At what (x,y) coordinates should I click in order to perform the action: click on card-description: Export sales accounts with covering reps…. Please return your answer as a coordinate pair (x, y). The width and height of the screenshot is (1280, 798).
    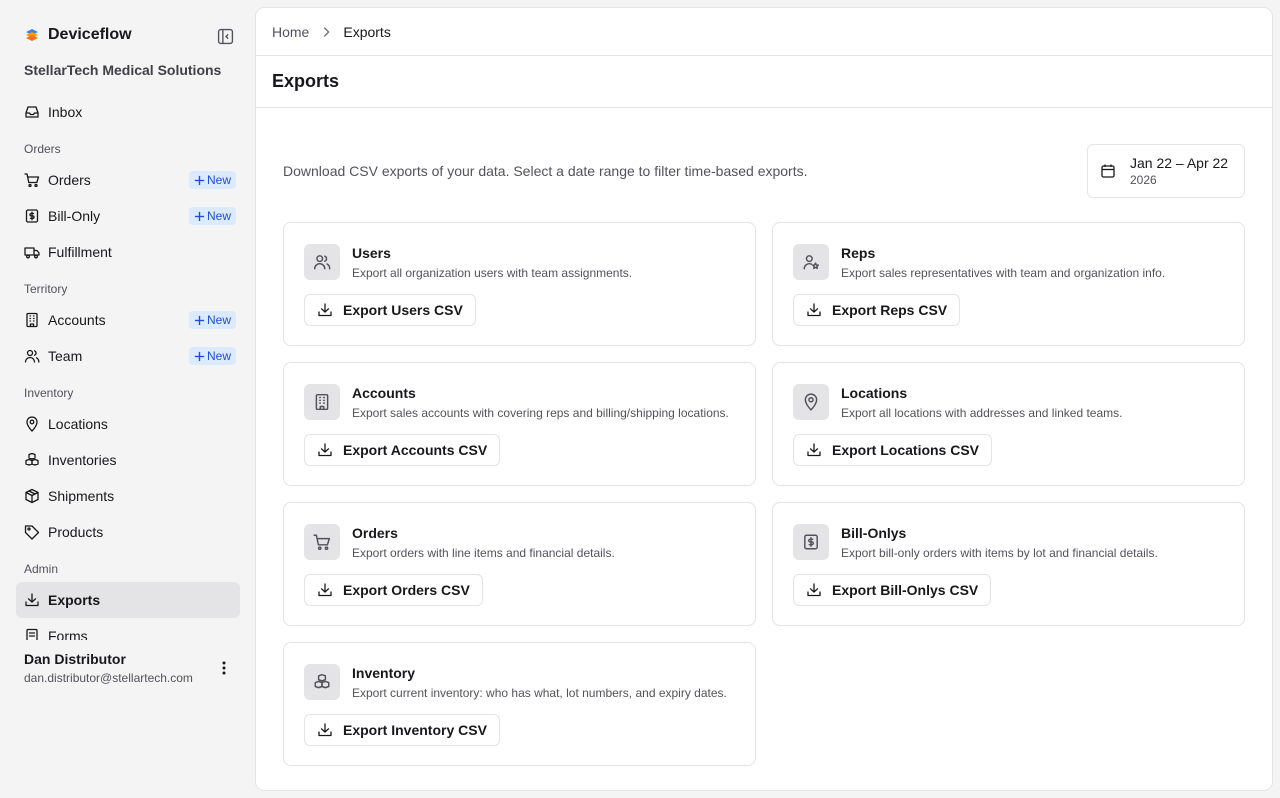
    Looking at the image, I should click on (540, 413).